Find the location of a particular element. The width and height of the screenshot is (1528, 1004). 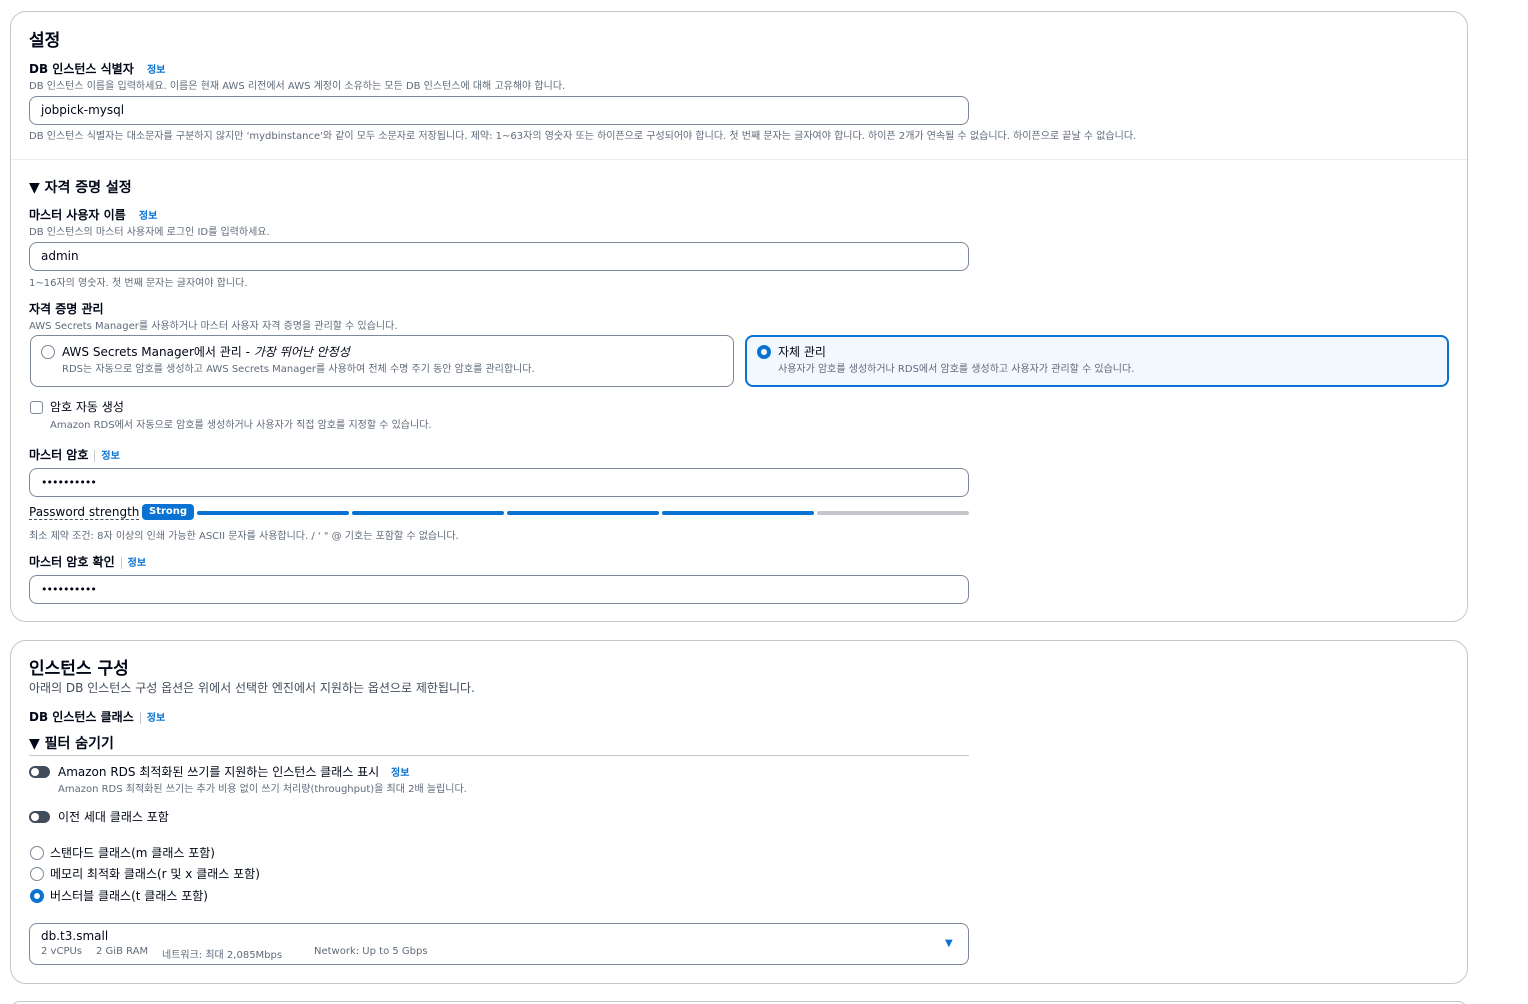

db-instance-class-label: DB 인스턴스 클래스 정보 is located at coordinates (97, 717).